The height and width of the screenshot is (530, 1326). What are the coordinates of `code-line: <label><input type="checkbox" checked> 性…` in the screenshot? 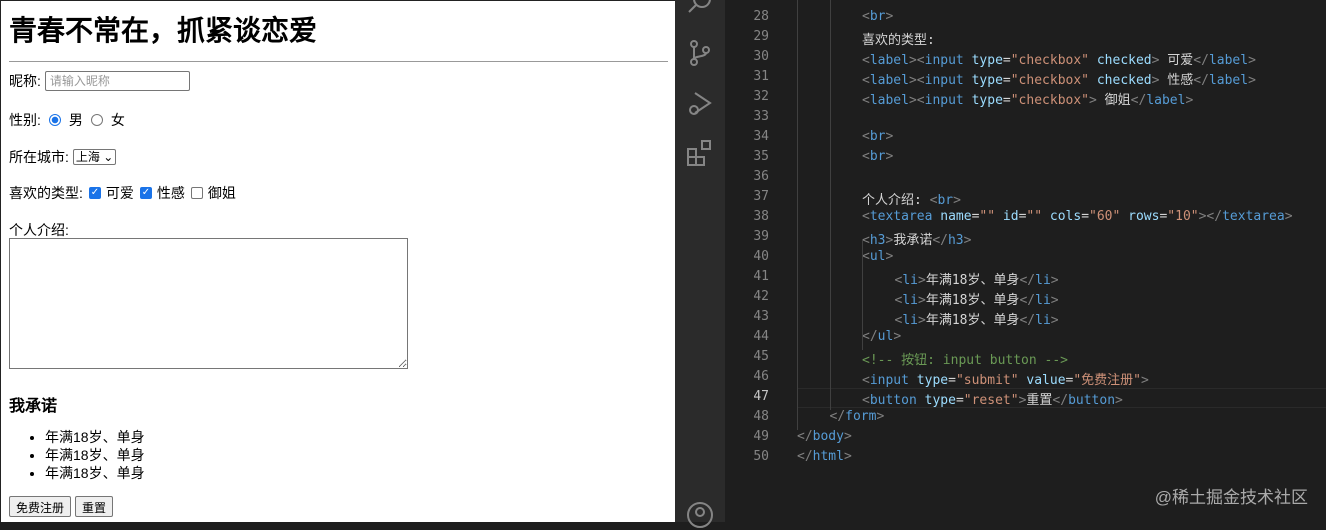 It's located at (1059, 78).